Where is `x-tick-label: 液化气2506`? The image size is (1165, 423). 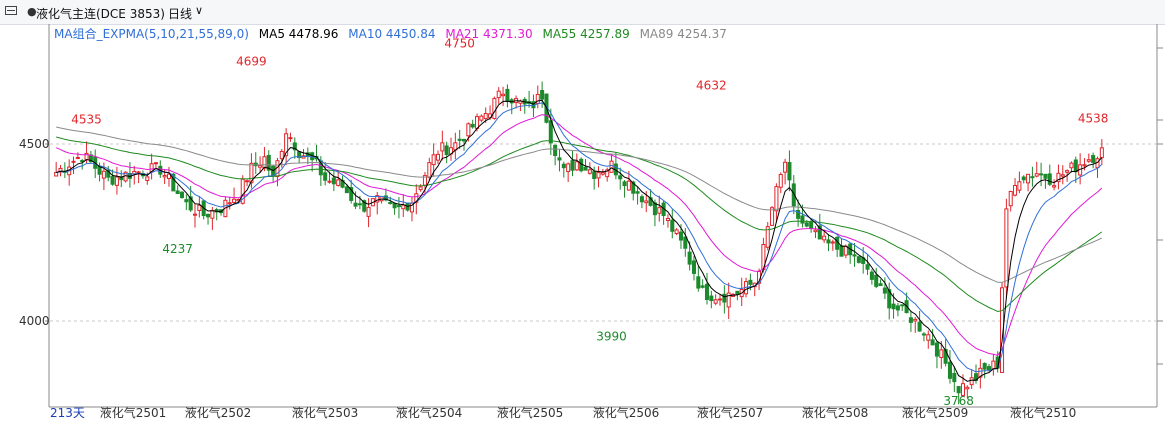
x-tick-label: 液化气2506 is located at coordinates (626, 412).